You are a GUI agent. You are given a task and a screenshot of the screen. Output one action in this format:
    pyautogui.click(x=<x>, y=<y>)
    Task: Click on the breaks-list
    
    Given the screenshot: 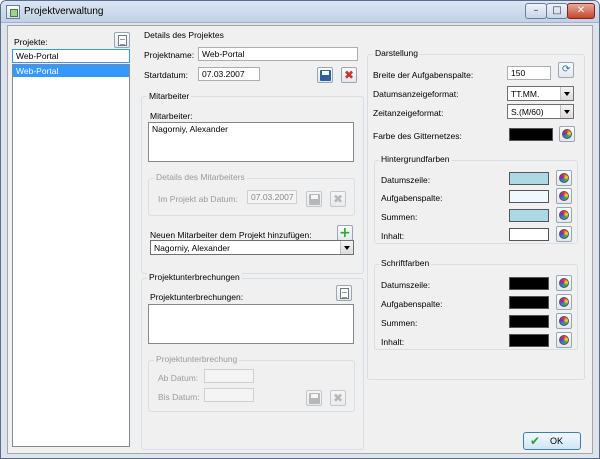 What is the action you would take?
    pyautogui.click(x=251, y=324)
    